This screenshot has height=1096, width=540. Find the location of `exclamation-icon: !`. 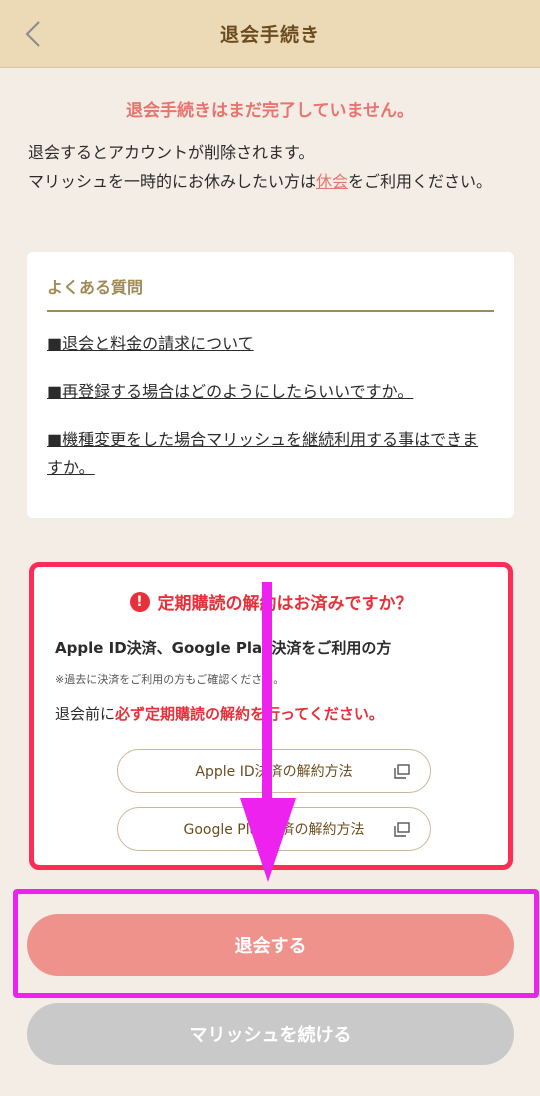

exclamation-icon: ! is located at coordinates (139, 601).